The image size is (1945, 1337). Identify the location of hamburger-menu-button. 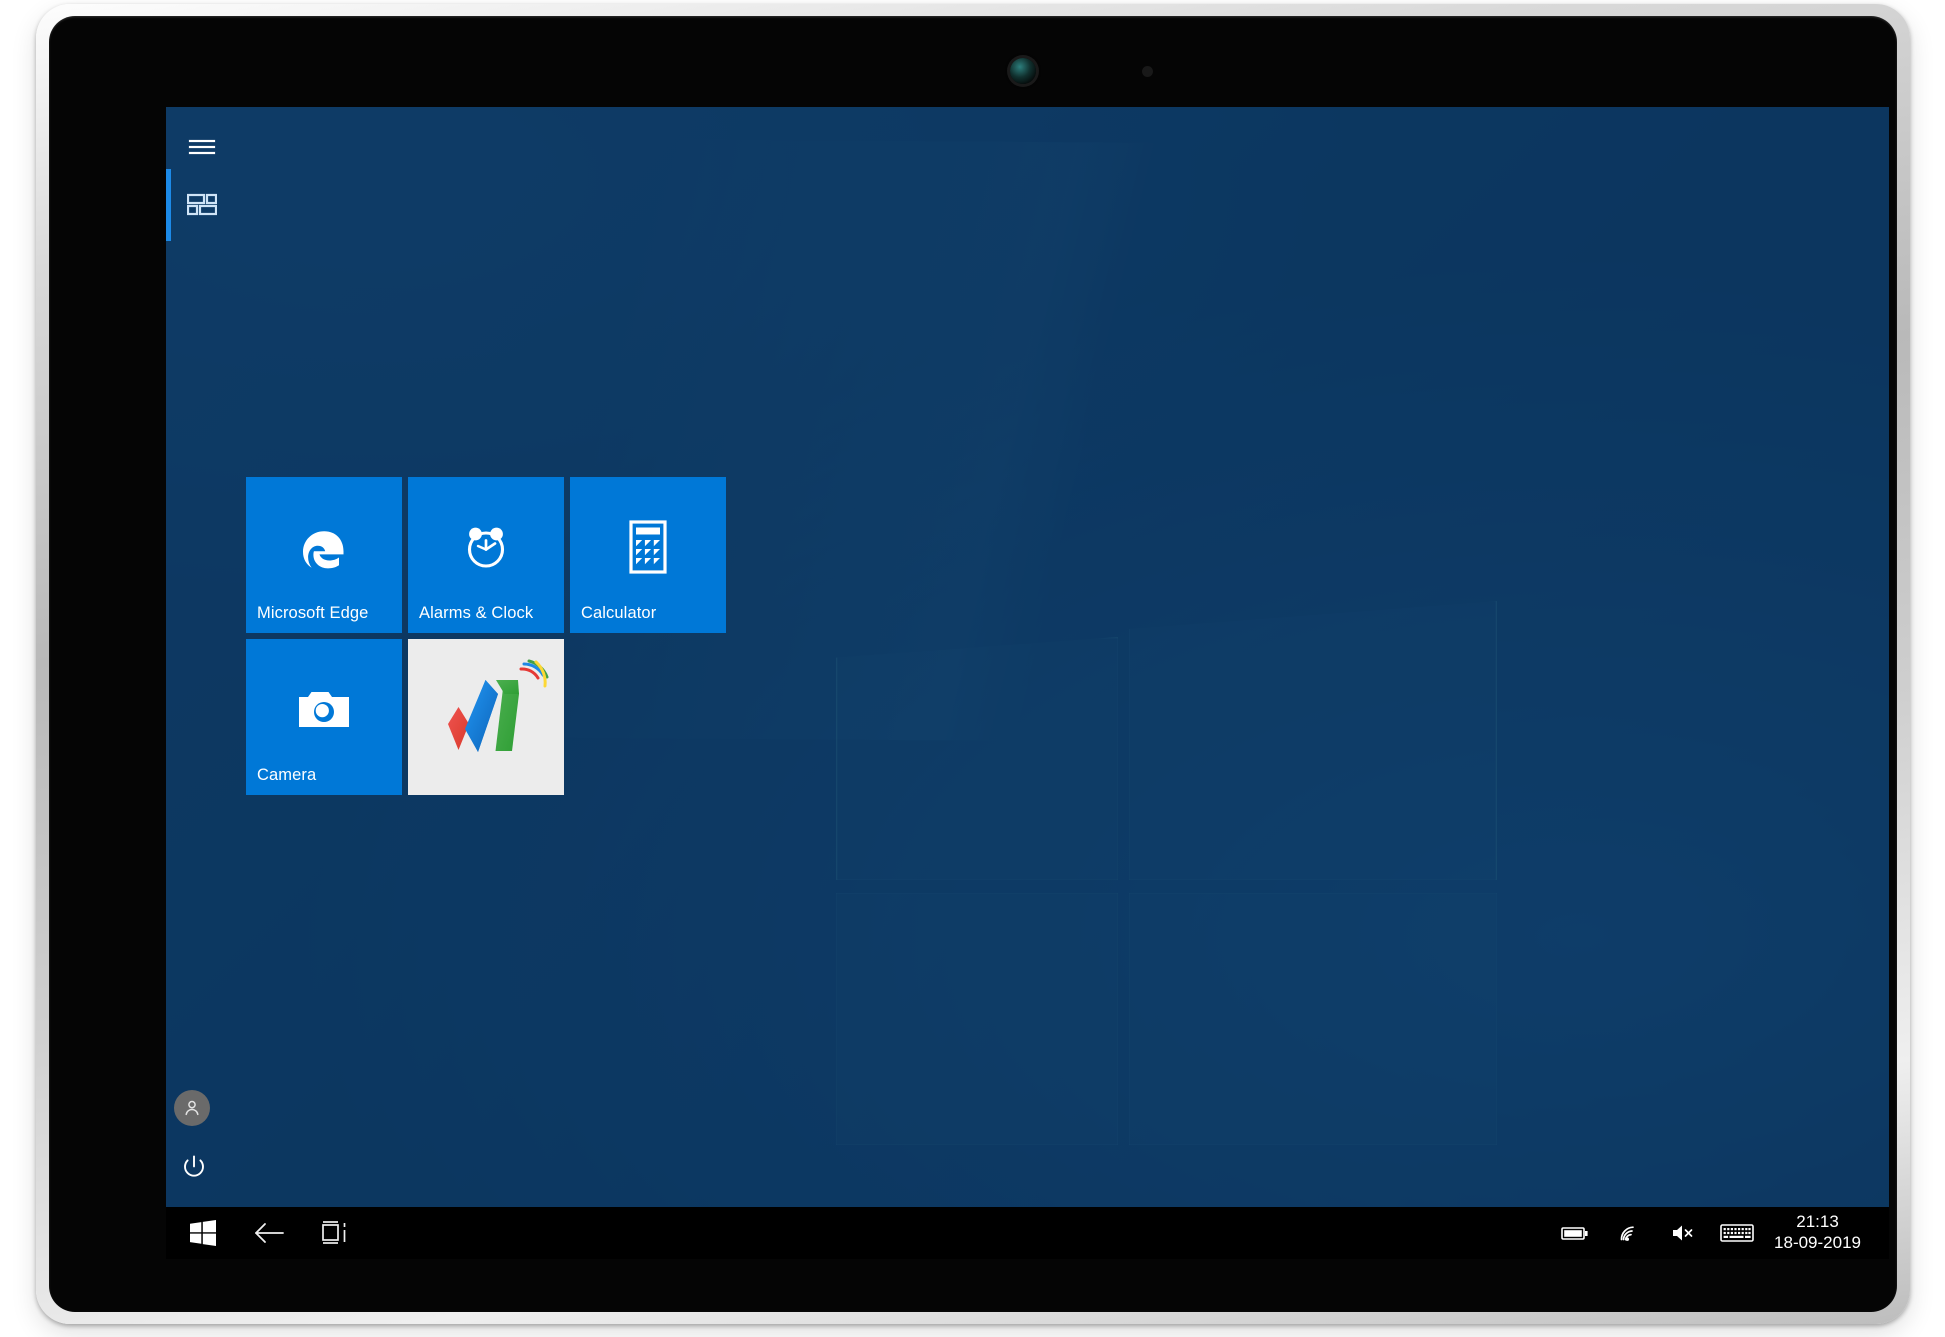
(202, 147).